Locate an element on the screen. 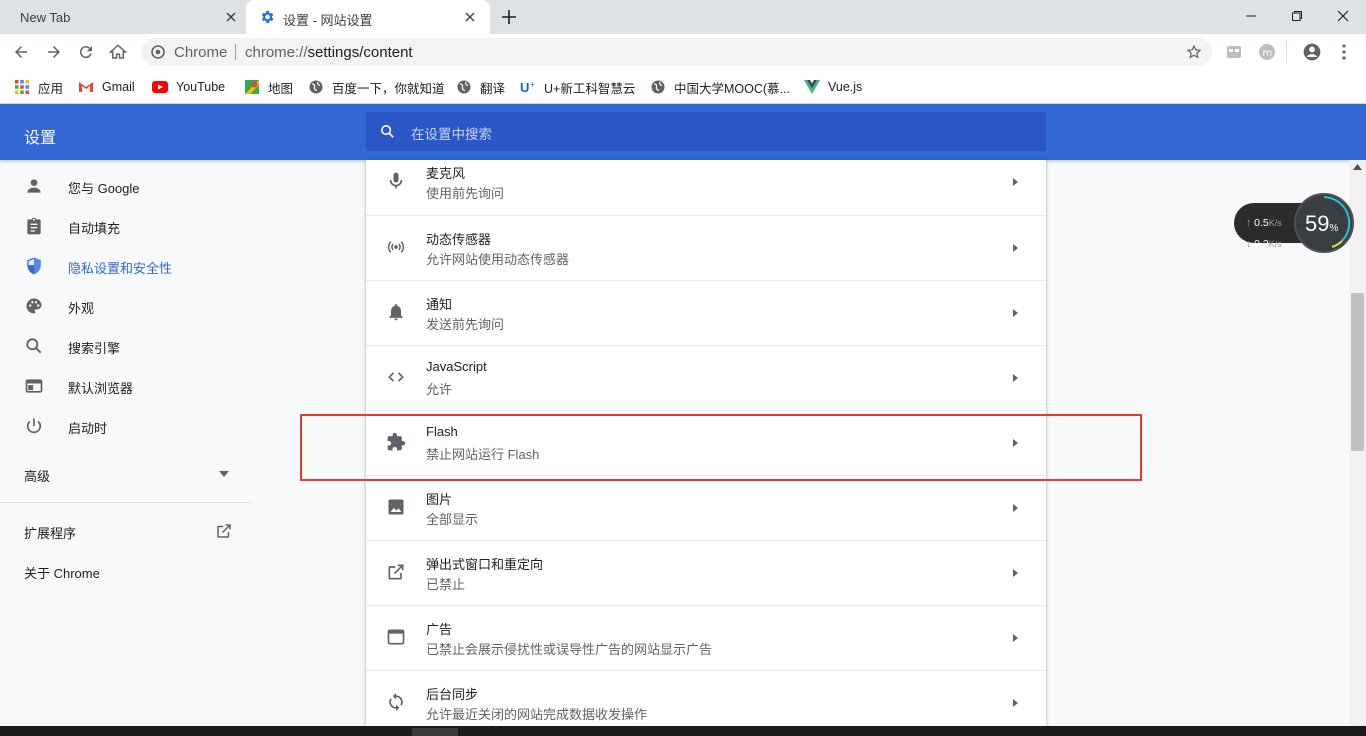 This screenshot has height=736, width=1366. sidebar-item-default-browser: 默认浏览器 is located at coordinates (125, 386).